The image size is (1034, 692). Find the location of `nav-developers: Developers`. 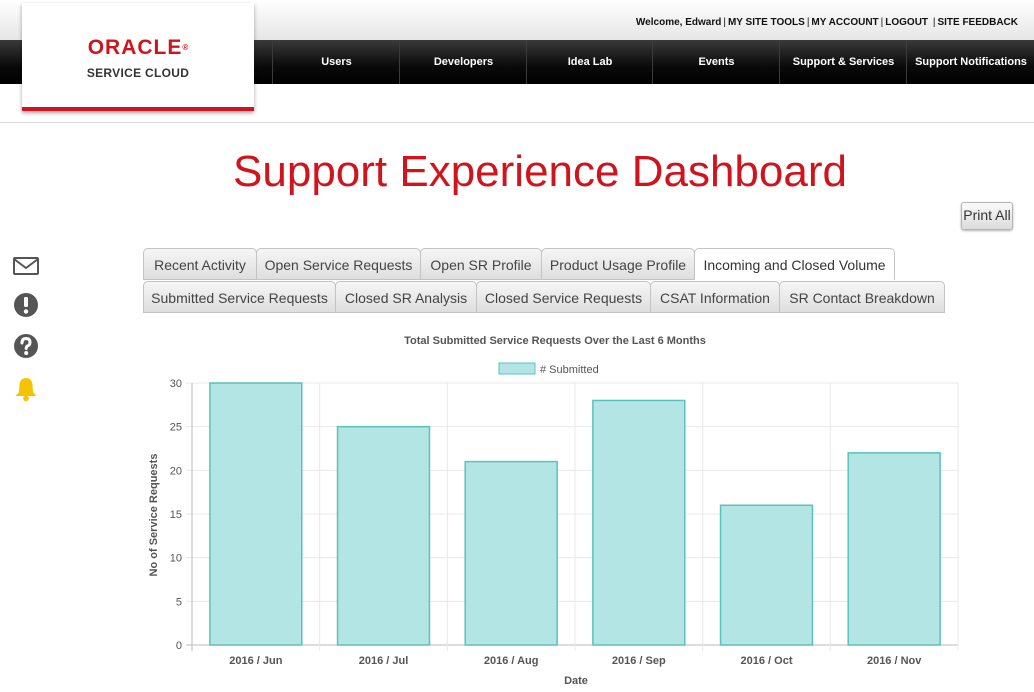

nav-developers: Developers is located at coordinates (463, 62).